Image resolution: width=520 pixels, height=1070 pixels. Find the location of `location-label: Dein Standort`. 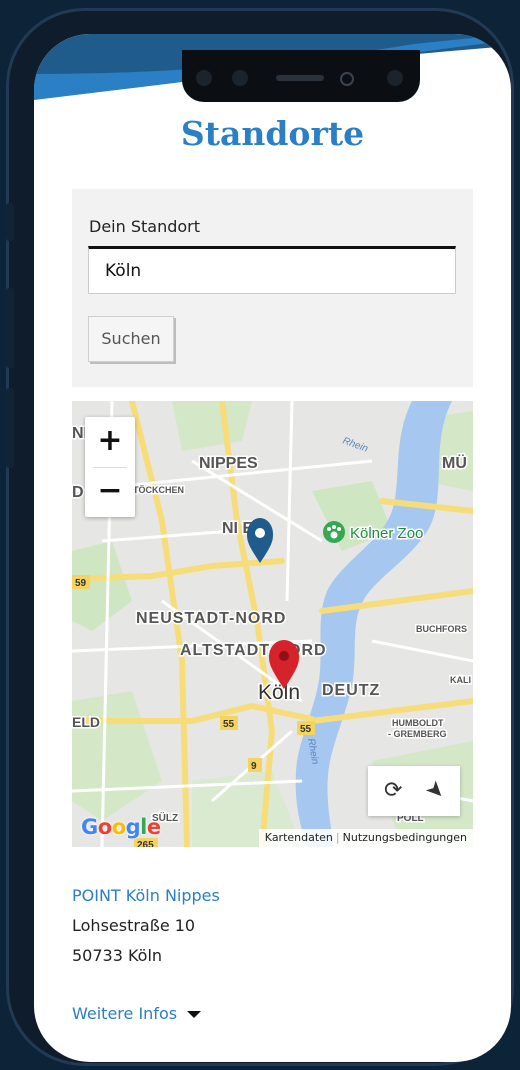

location-label: Dein Standort is located at coordinates (145, 226).